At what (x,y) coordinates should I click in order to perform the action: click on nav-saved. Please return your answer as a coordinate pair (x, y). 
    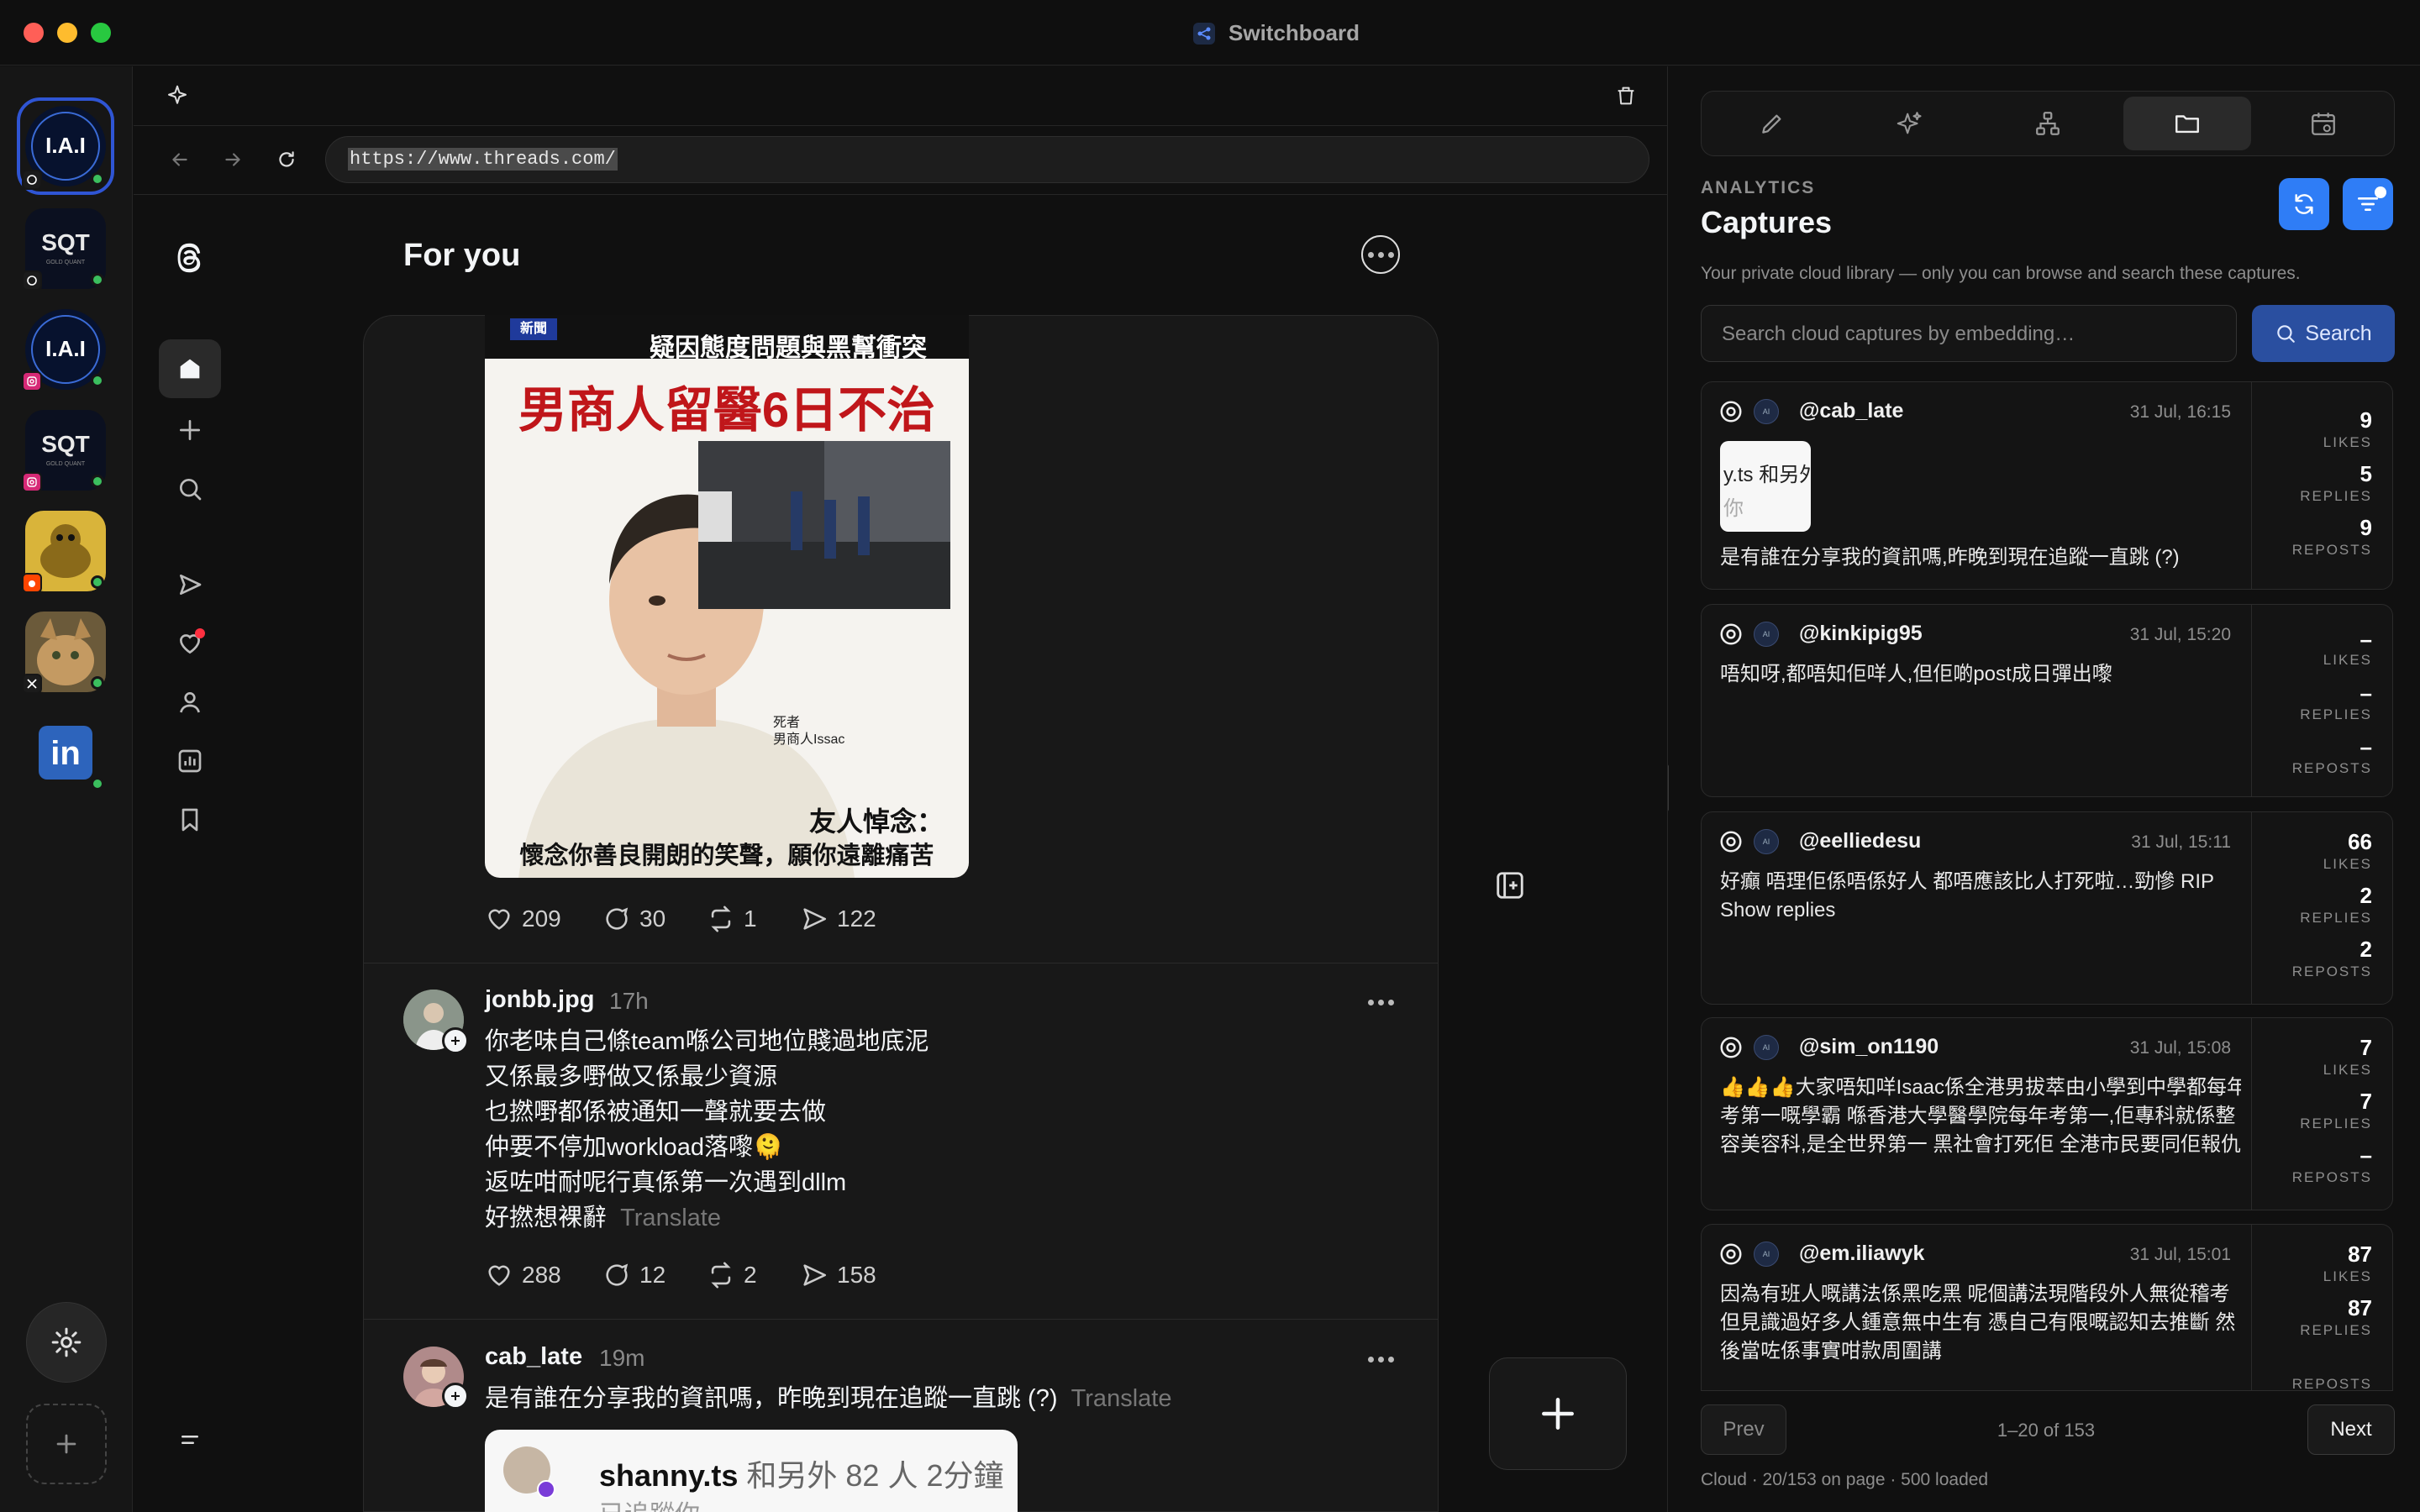
    Looking at the image, I should click on (190, 820).